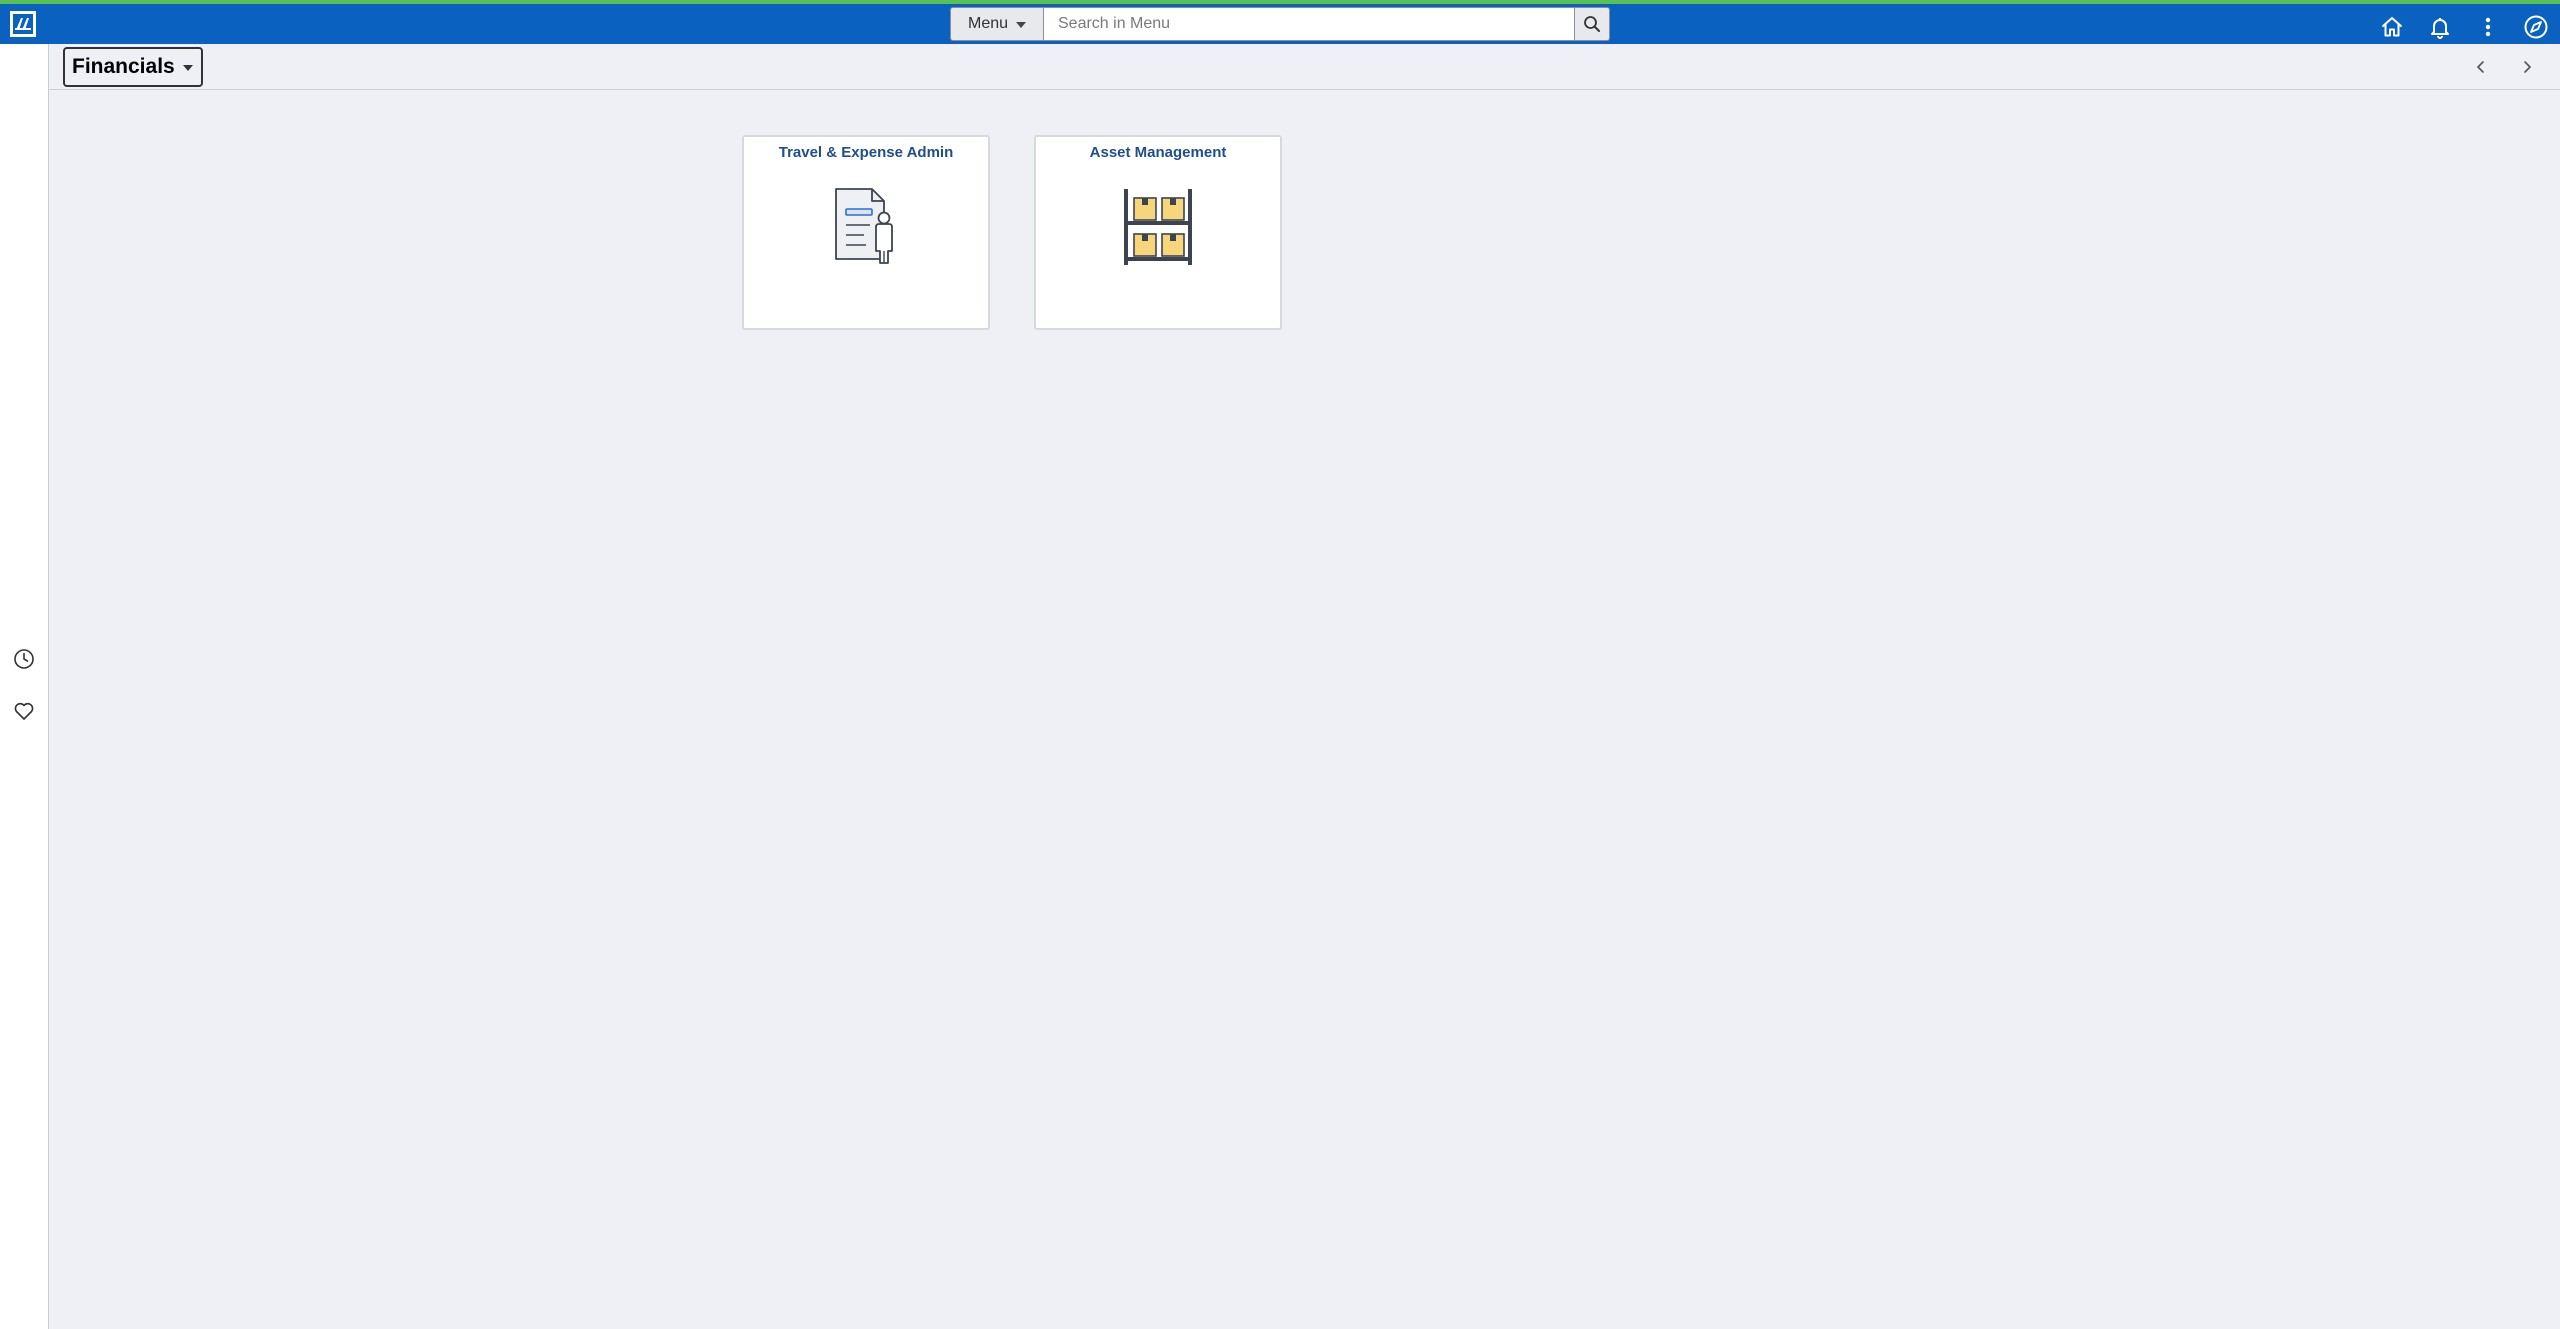 This screenshot has height=1329, width=2560. I want to click on navbar-button, so click(2536, 27).